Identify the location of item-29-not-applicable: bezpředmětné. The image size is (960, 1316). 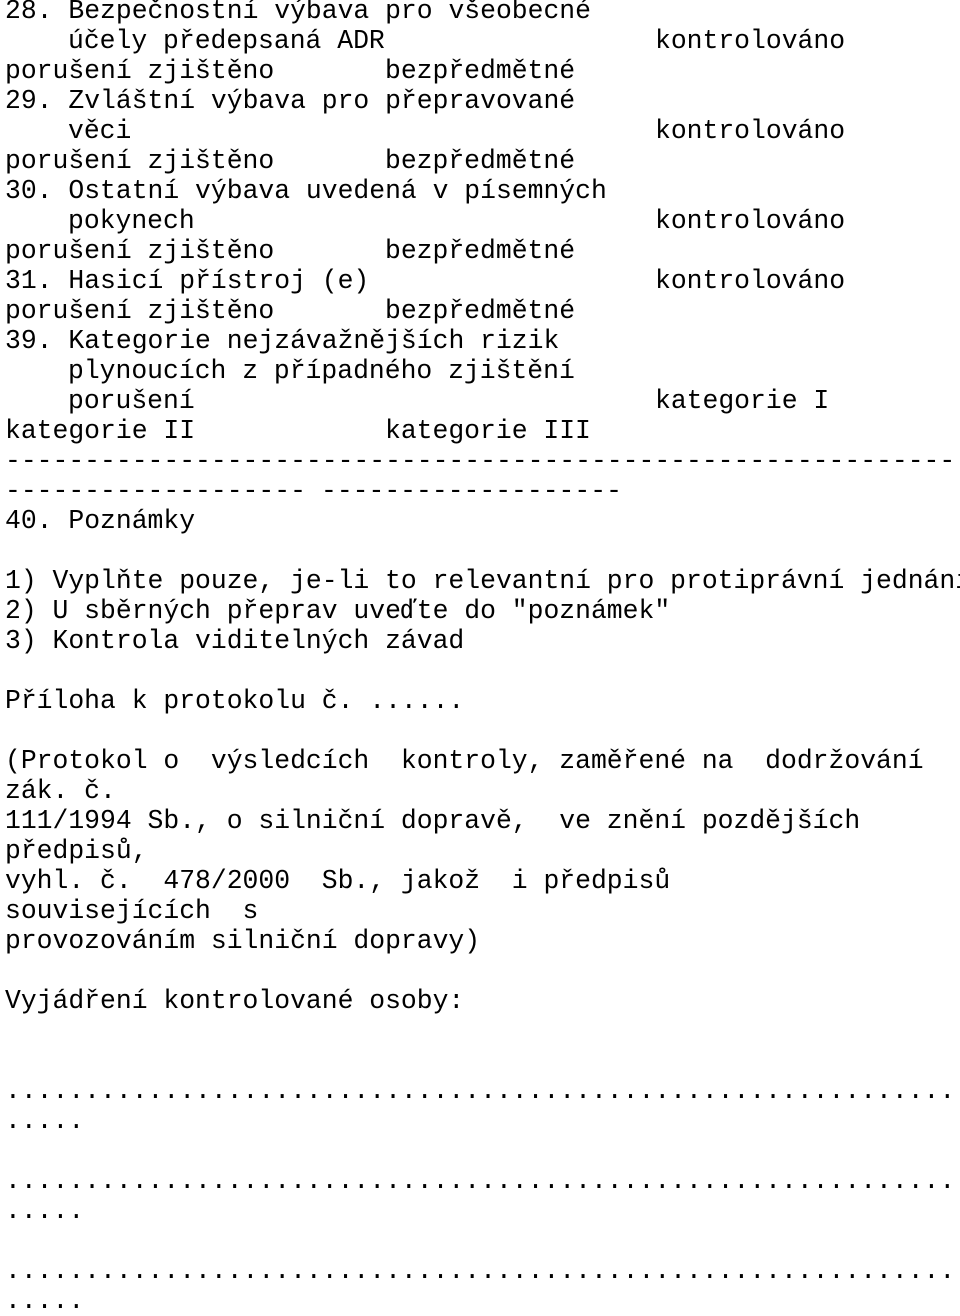
(480, 161).